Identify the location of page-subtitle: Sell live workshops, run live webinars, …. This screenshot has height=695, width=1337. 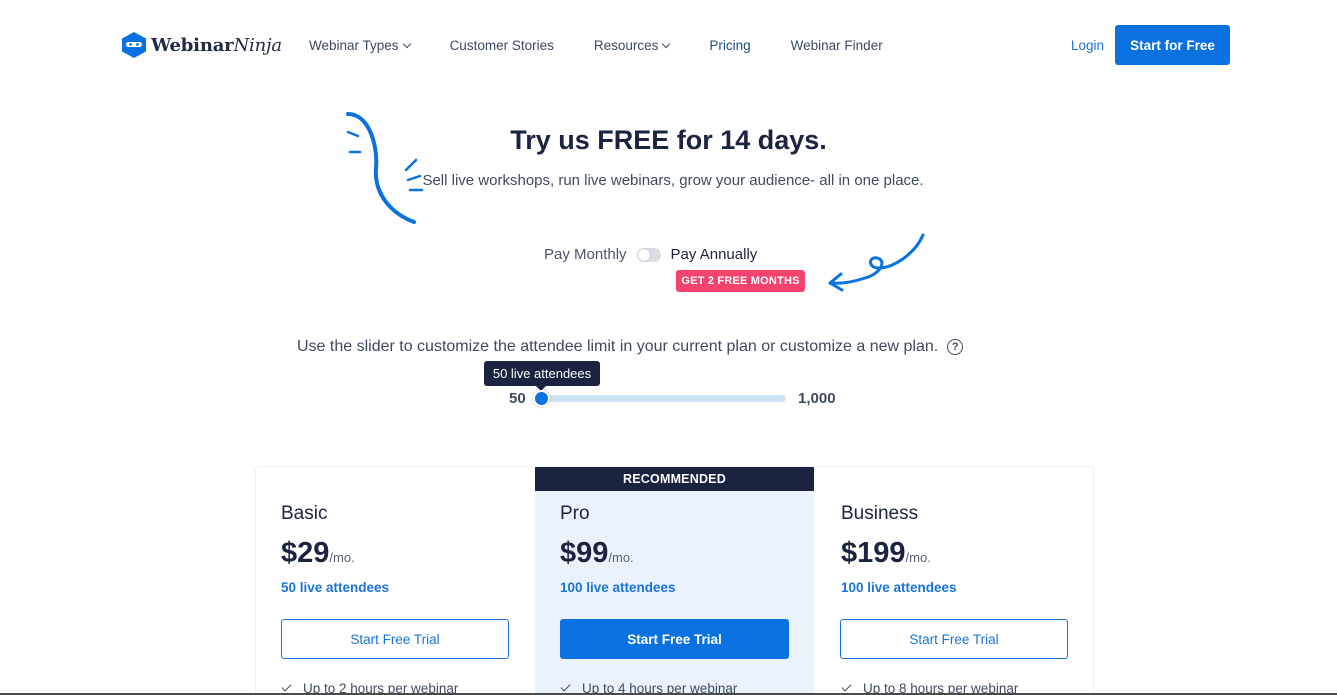
(673, 180).